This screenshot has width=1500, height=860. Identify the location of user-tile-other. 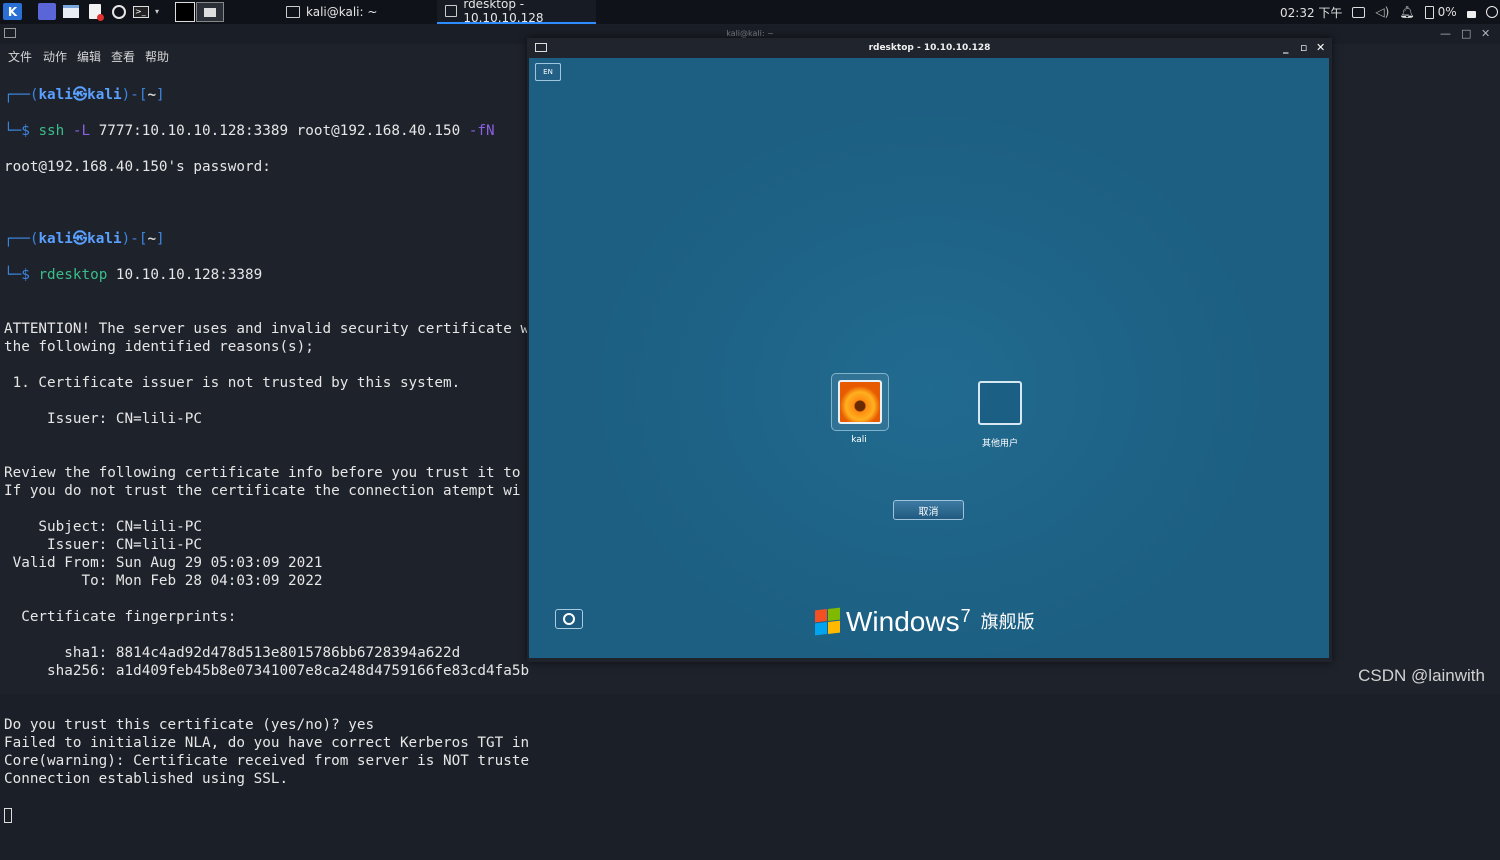
(1000, 403).